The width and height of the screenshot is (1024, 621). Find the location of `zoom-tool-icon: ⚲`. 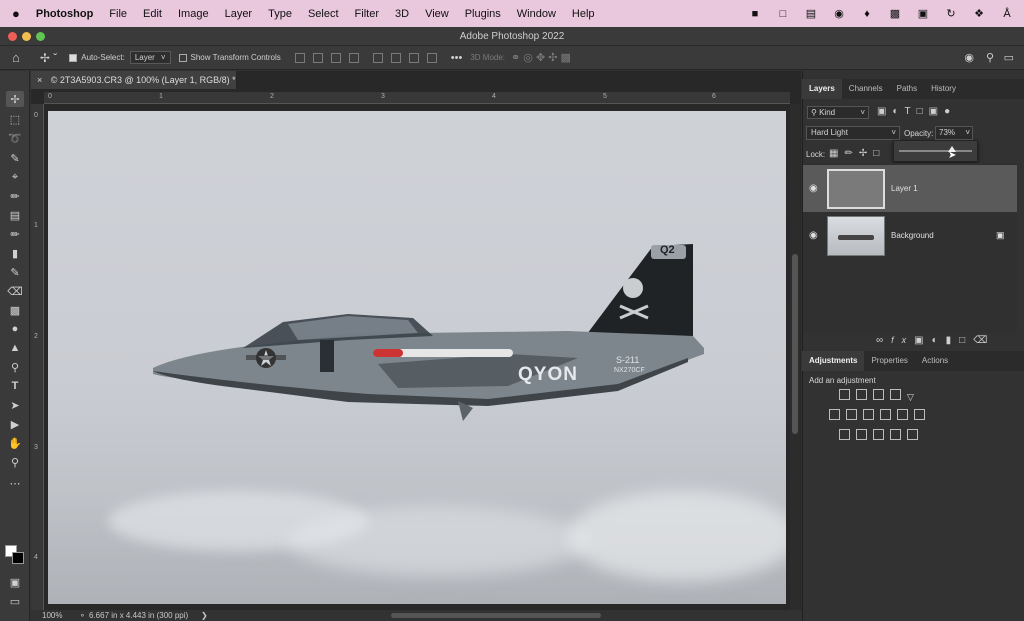

zoom-tool-icon: ⚲ is located at coordinates (15, 462).